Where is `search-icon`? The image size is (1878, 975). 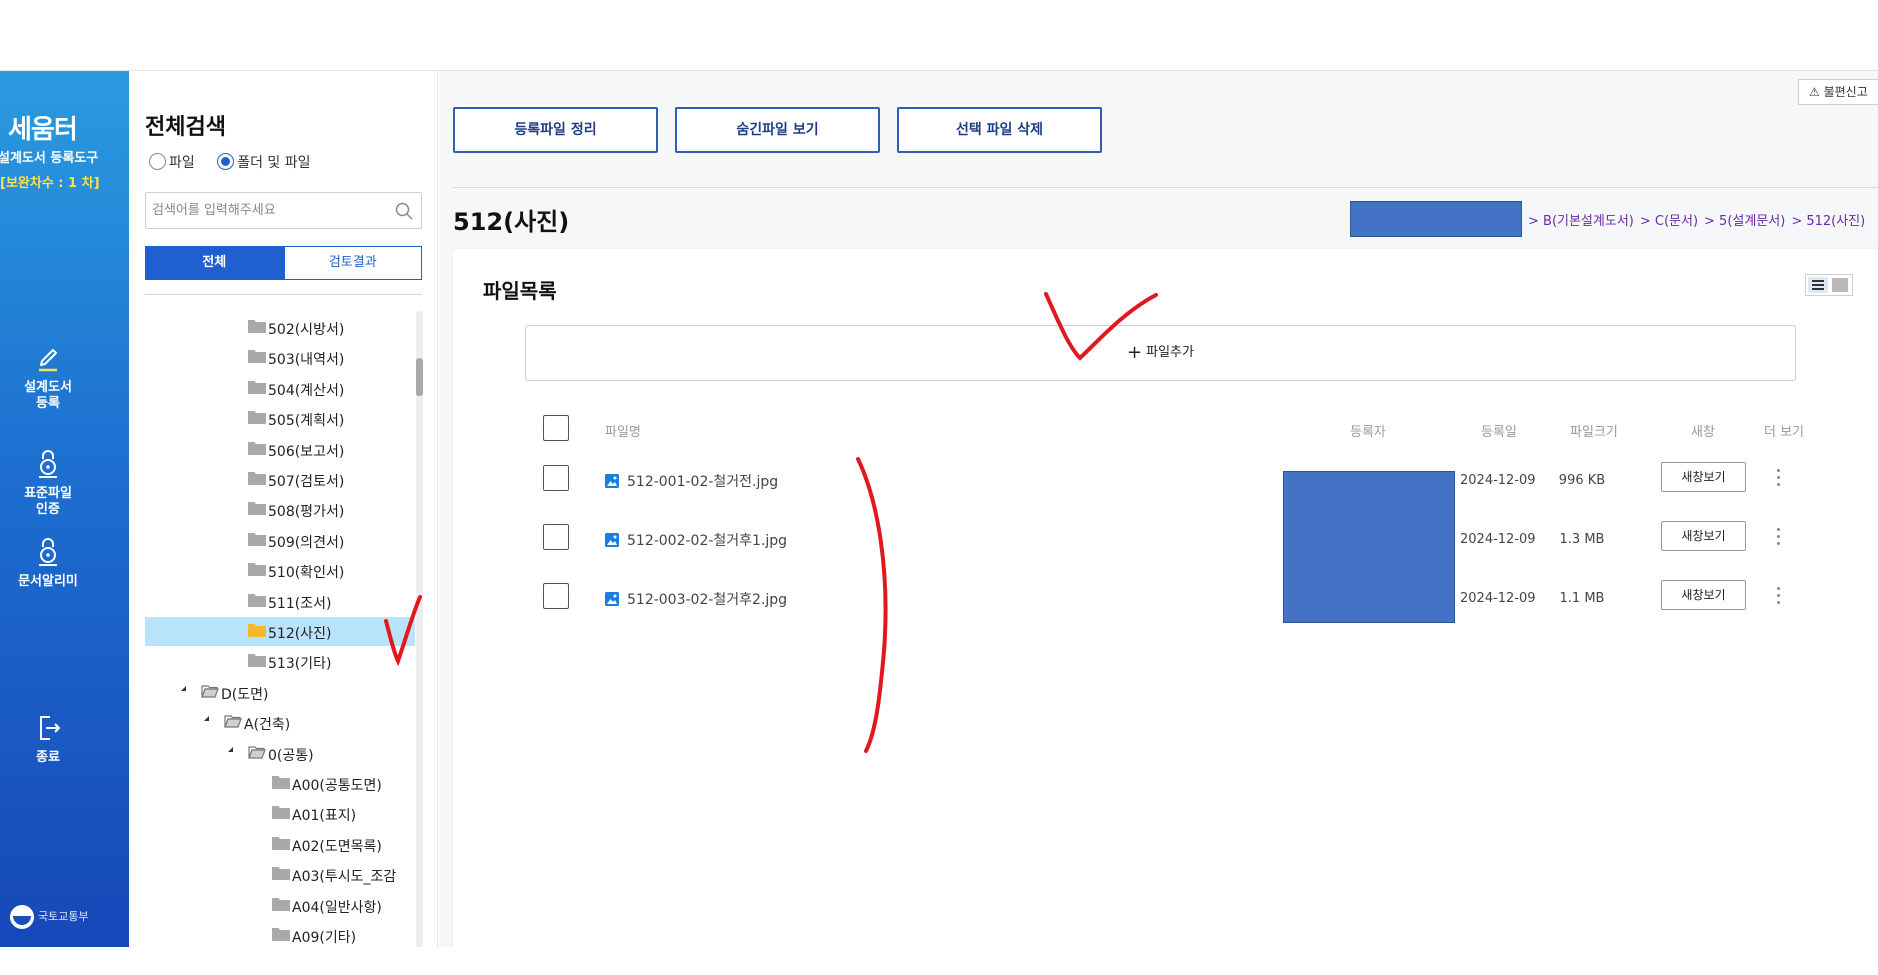 search-icon is located at coordinates (404, 211).